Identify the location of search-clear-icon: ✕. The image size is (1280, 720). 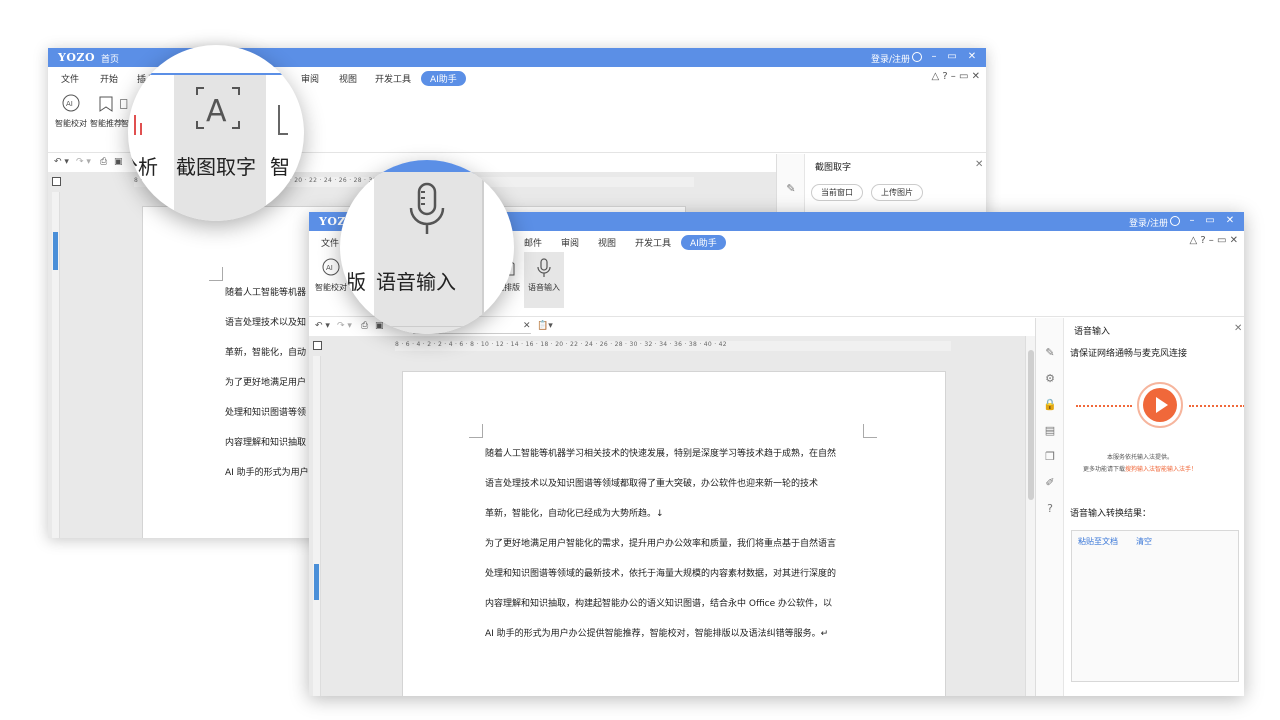
(527, 326).